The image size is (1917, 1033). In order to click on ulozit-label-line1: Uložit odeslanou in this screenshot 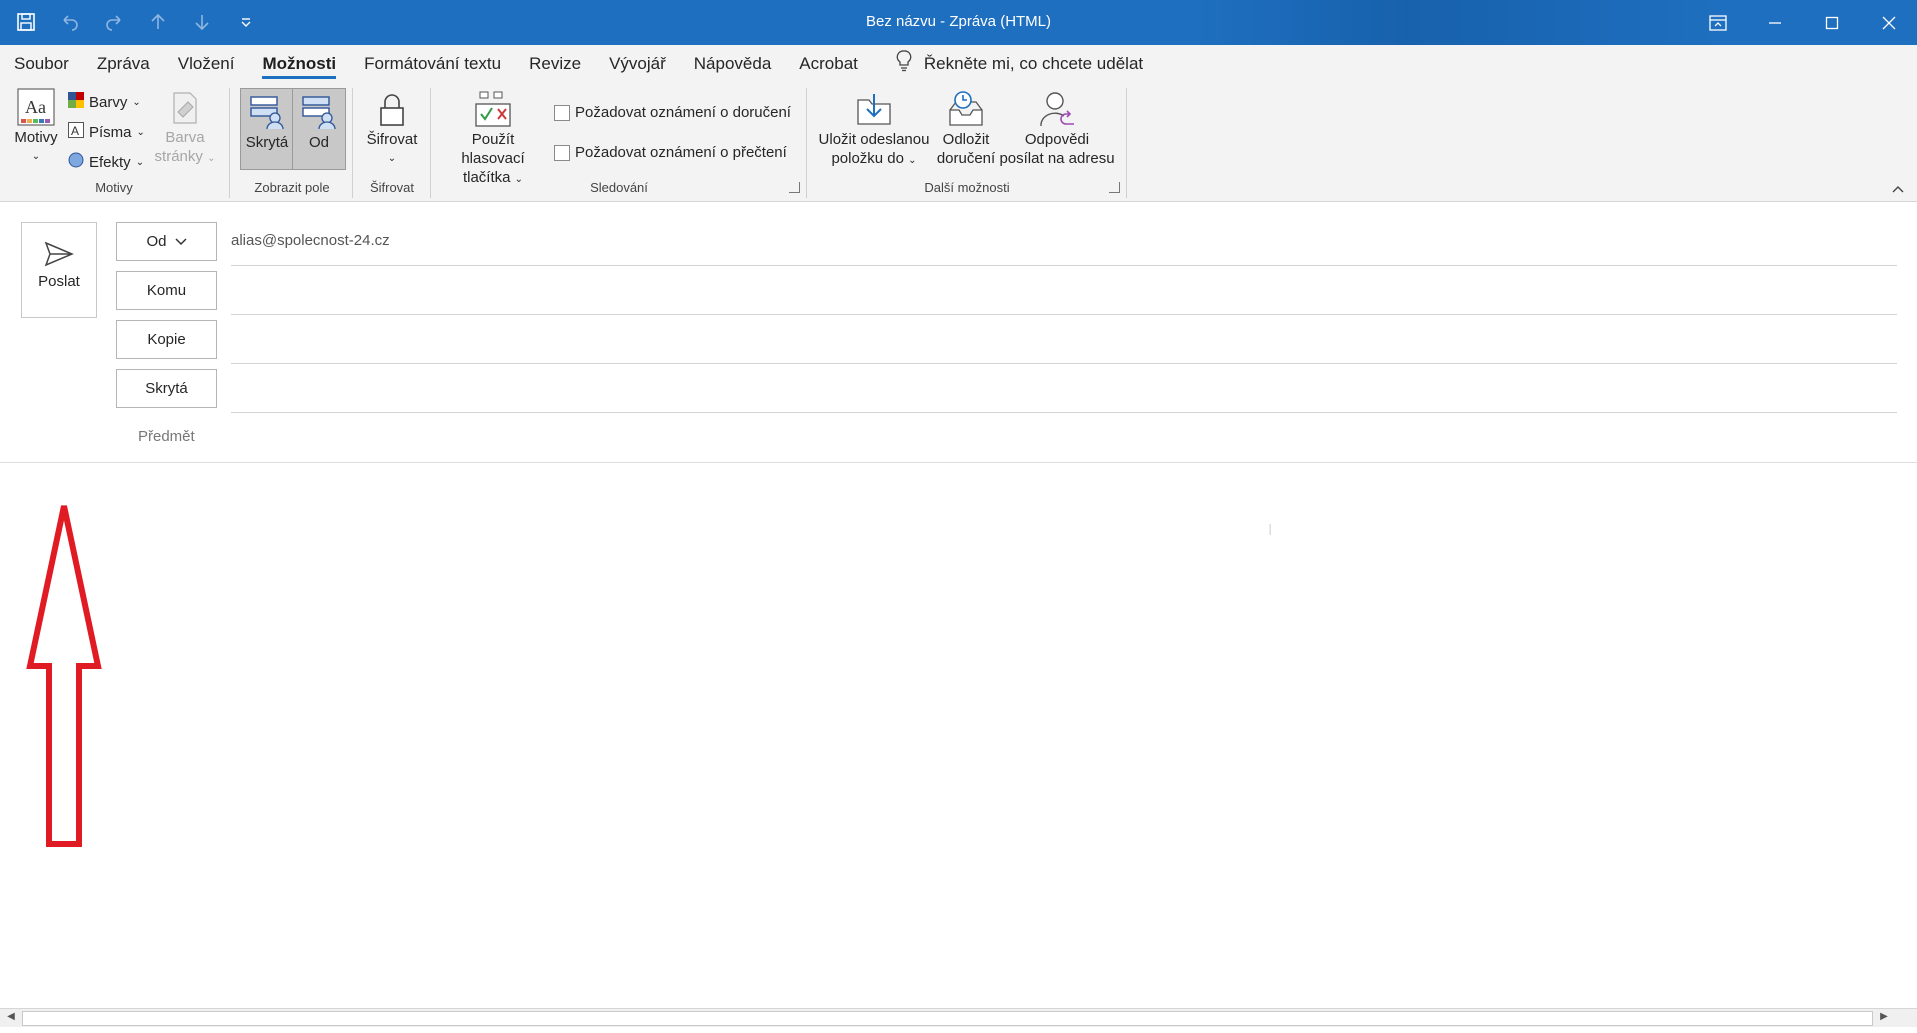, I will do `click(874, 139)`.